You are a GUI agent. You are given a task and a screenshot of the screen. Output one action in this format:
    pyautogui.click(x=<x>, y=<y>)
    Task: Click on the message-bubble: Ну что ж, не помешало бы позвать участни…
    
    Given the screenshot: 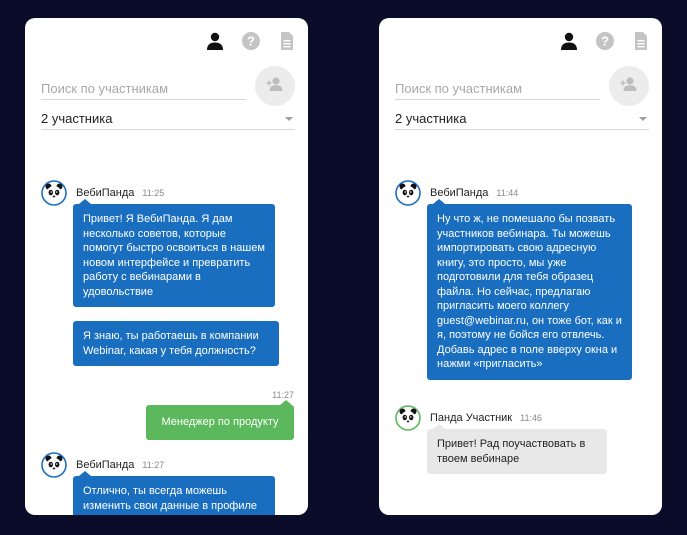 What is the action you would take?
    pyautogui.click(x=529, y=292)
    